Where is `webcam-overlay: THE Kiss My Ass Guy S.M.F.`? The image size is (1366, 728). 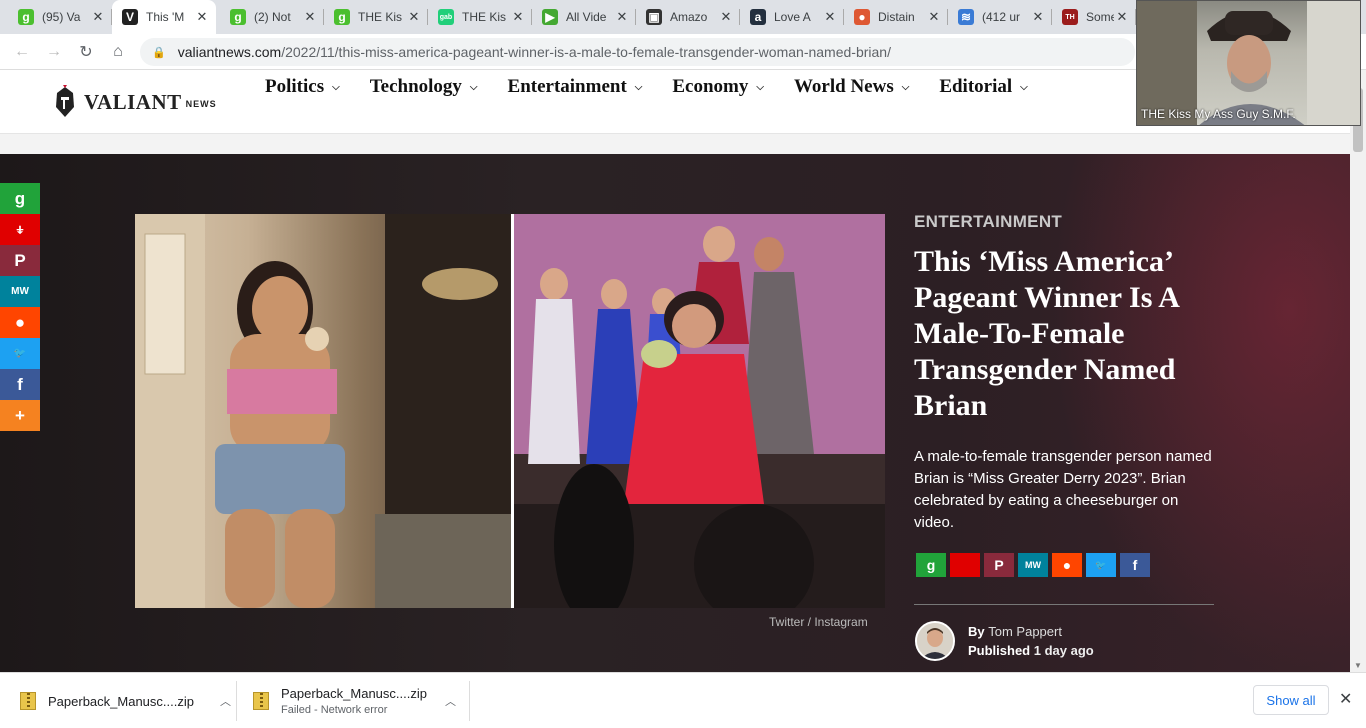
webcam-overlay: THE Kiss My Ass Guy S.M.F. is located at coordinates (1248, 63).